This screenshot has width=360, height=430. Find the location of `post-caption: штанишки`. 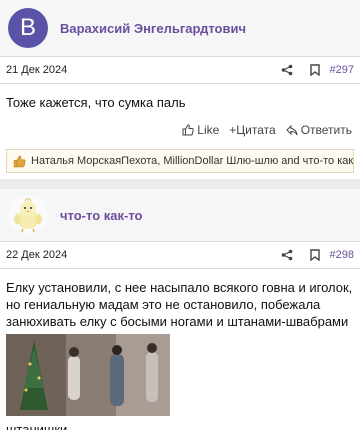

post-caption: штанишки is located at coordinates (37, 426).